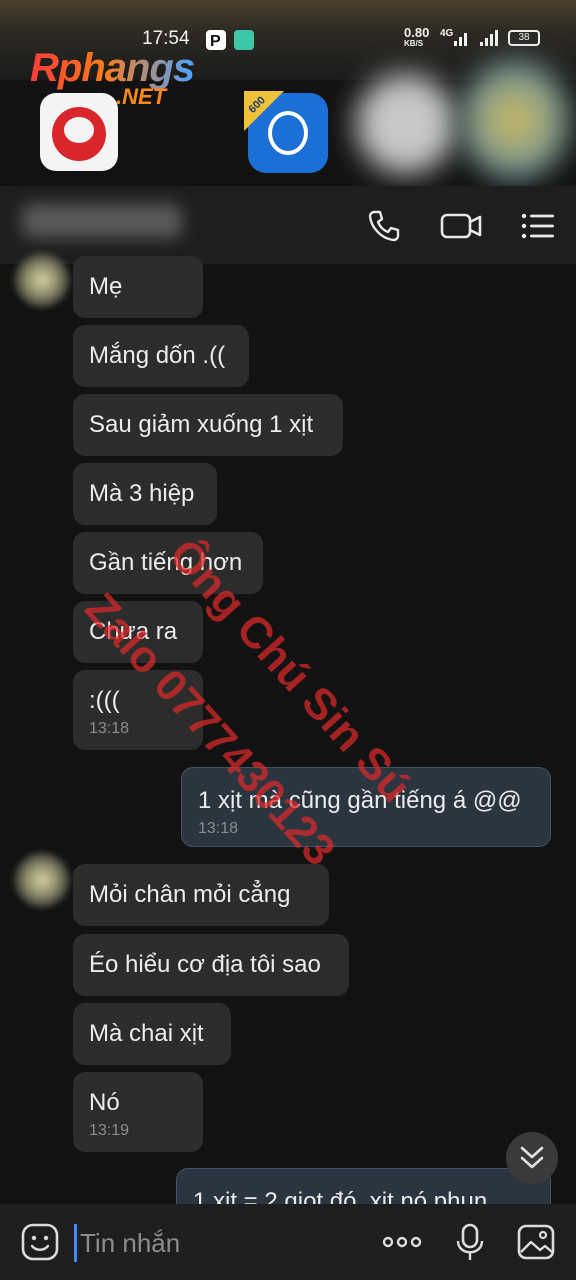  Describe the element at coordinates (75, 1243) in the screenshot. I see `text-cursor` at that location.